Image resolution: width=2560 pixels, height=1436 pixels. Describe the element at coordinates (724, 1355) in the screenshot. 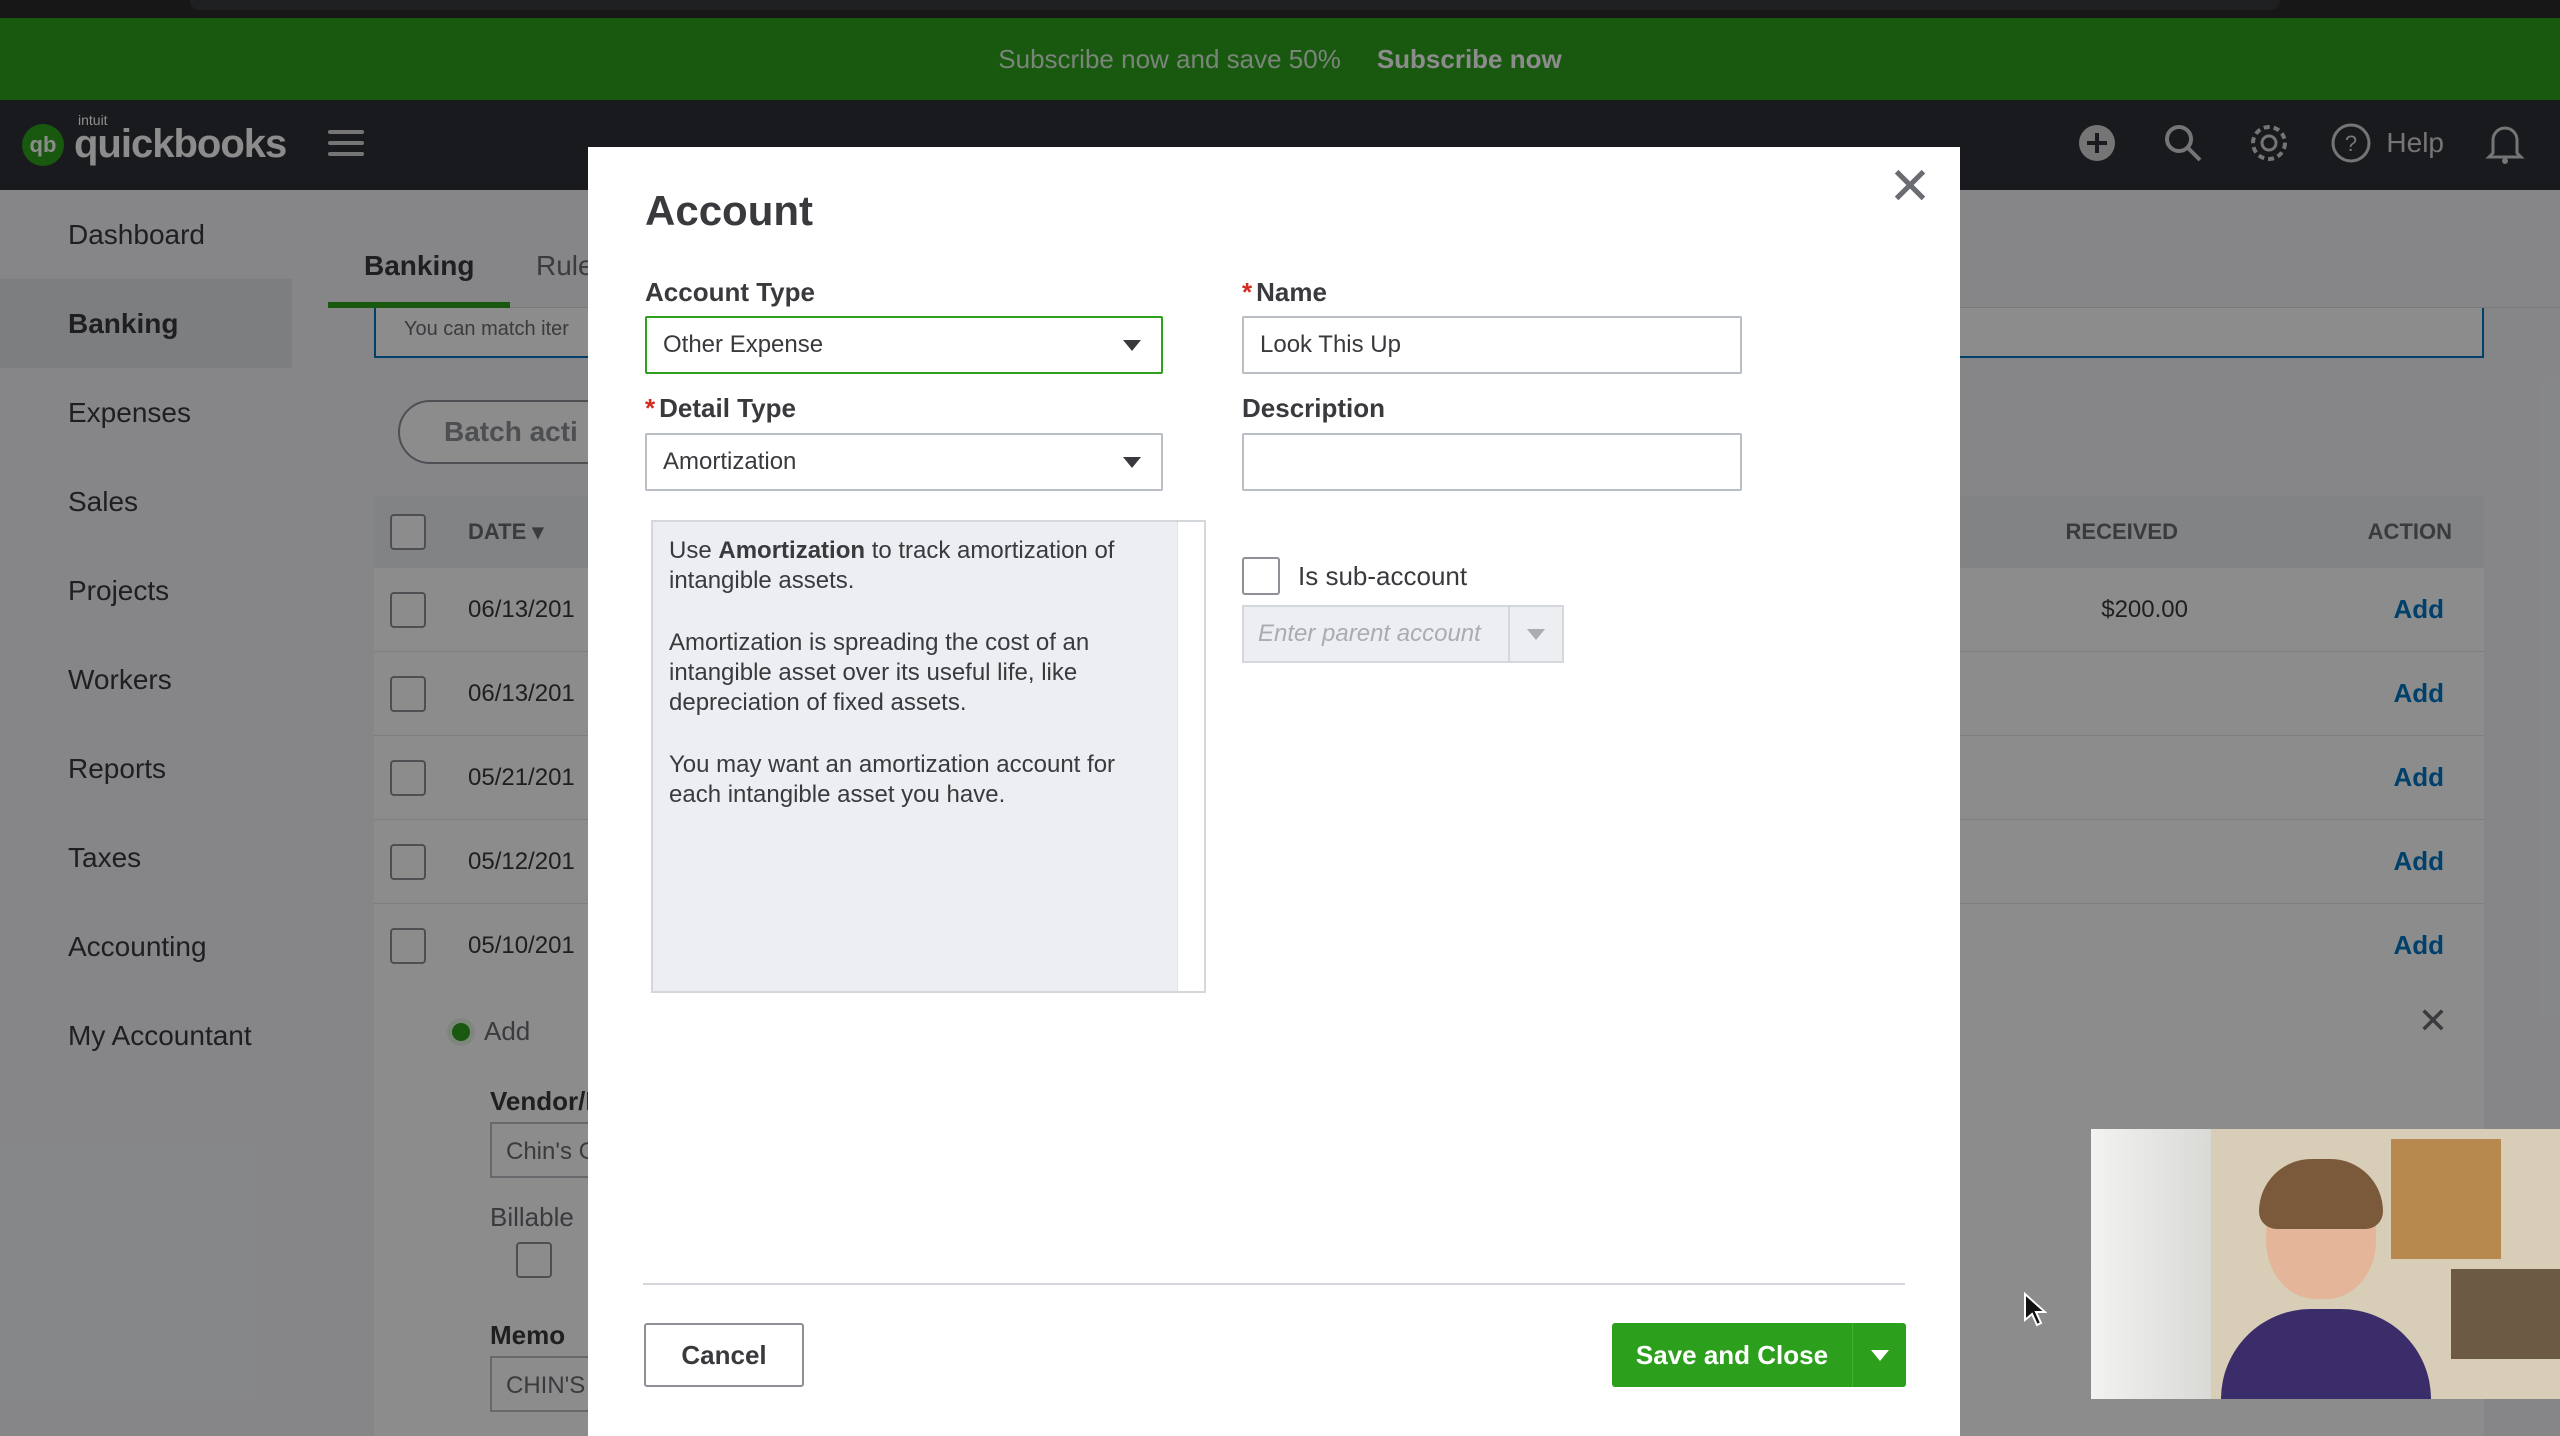

I see `cancel-button: Cancel` at that location.